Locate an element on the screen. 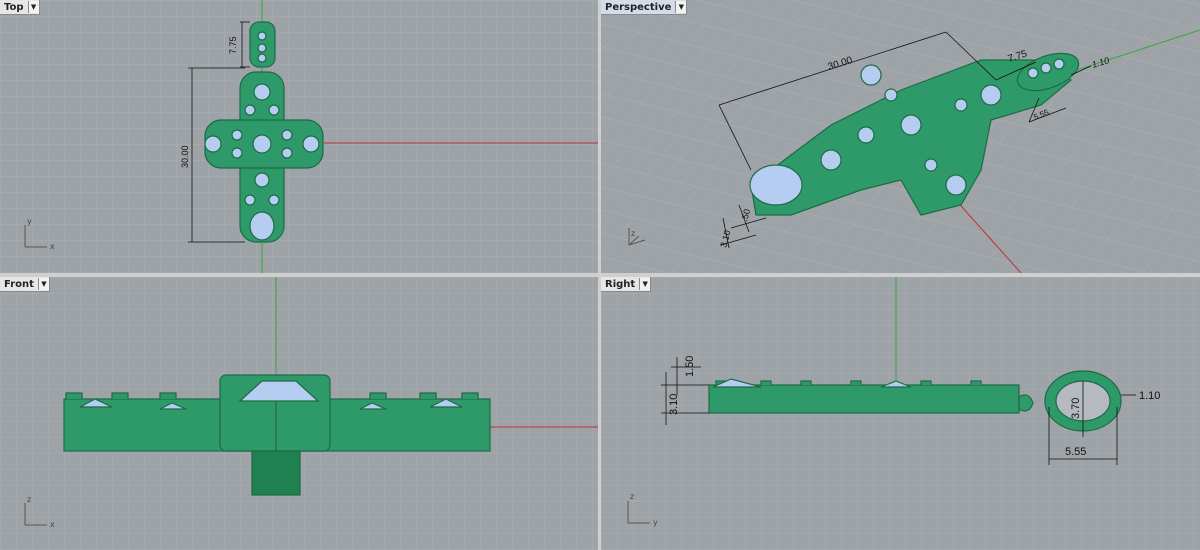 The image size is (1200, 550). dimension-text-height-b: 3.10 is located at coordinates (674, 404).